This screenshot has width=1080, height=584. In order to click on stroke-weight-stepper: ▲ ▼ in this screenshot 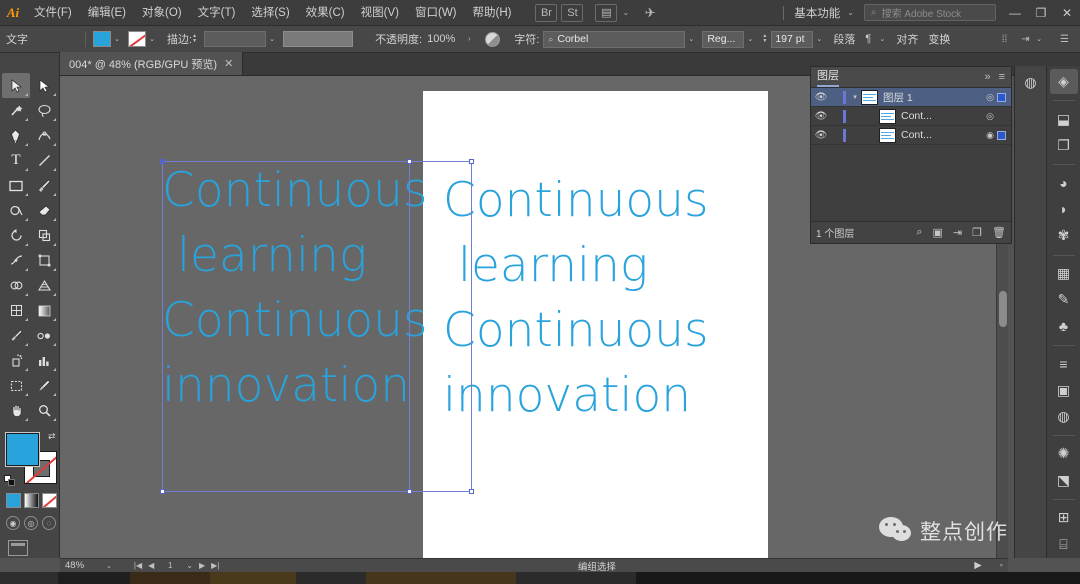, I will do `click(196, 39)`.